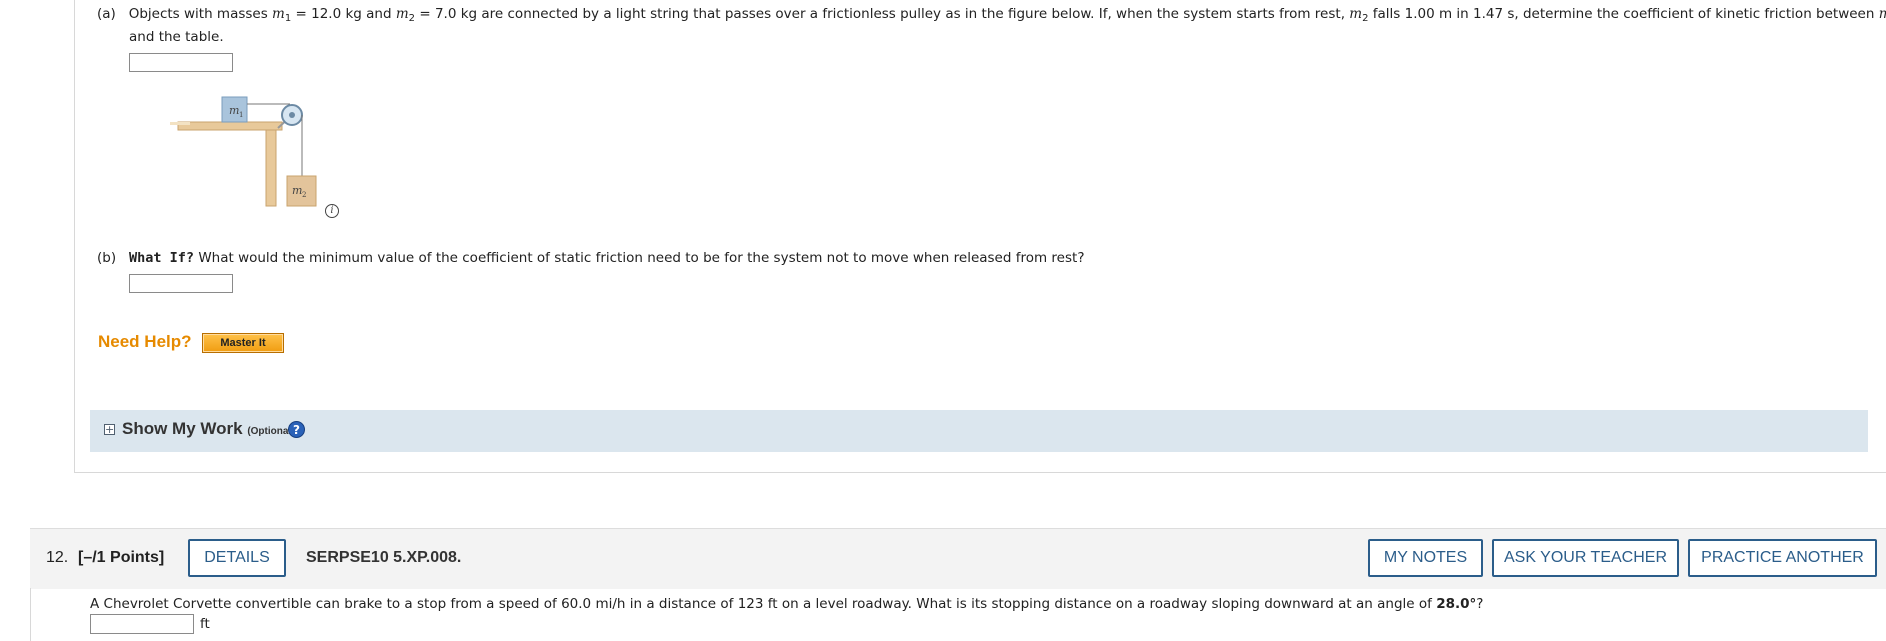 This screenshot has width=1886, height=641. What do you see at coordinates (107, 258) in the screenshot?
I see `part-b-label: (b)` at bounding box center [107, 258].